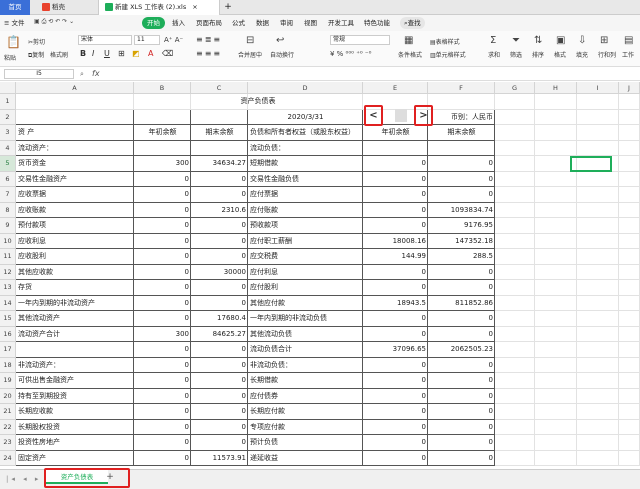 This screenshot has height=489, width=640. Describe the element at coordinates (445, 41) in the screenshot. I see `table-style-button: ▤表格样式` at that location.